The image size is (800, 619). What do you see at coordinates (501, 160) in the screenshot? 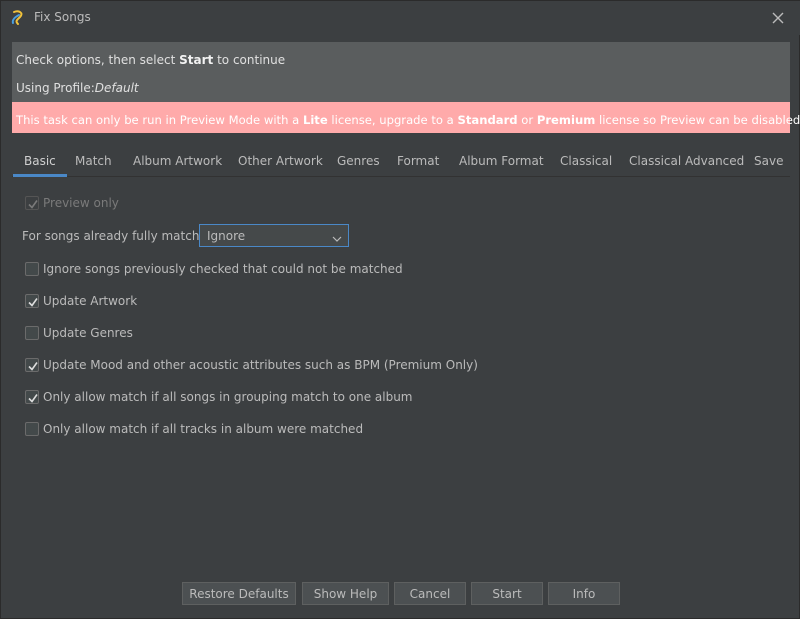
I see `tab-album-format: Album Format` at bounding box center [501, 160].